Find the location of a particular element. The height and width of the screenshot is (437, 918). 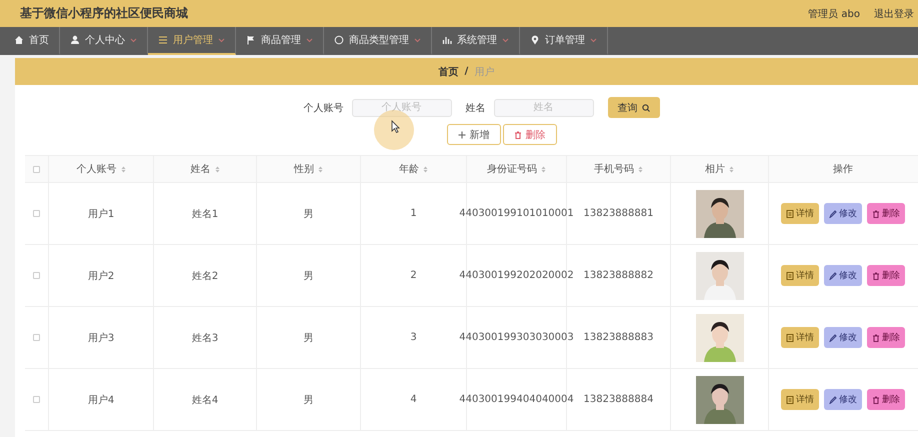

cursor-icon is located at coordinates (395, 126).